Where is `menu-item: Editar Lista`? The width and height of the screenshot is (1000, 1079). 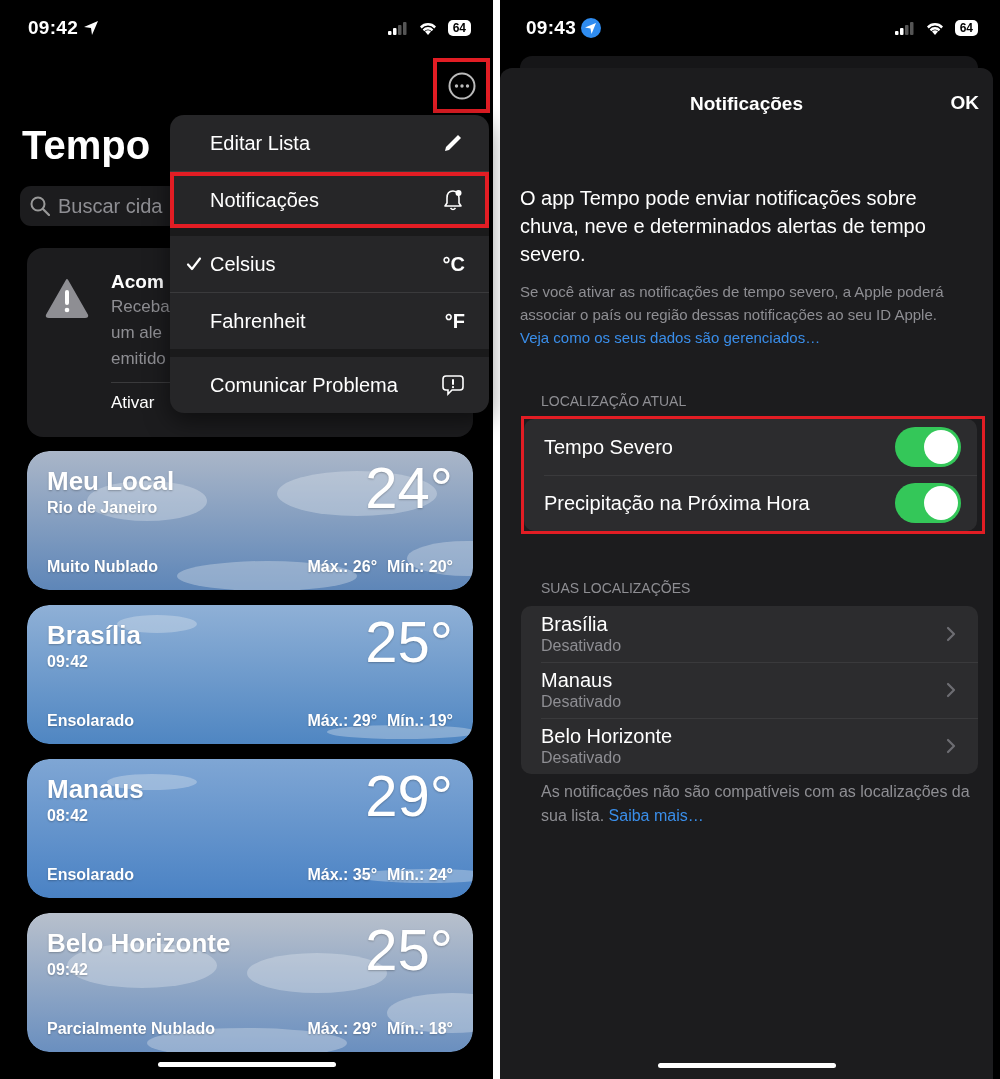 menu-item: Editar Lista is located at coordinates (329, 143).